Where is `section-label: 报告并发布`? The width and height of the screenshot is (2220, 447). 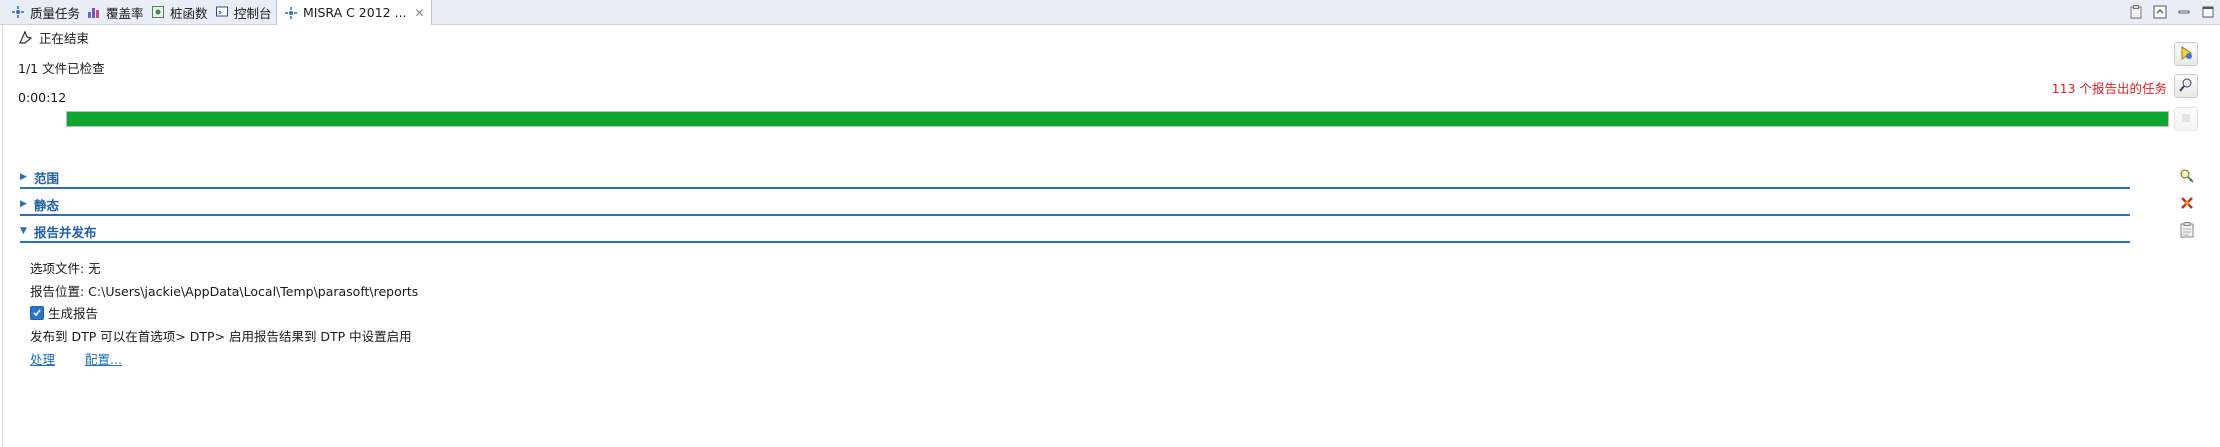 section-label: 报告并发布 is located at coordinates (65, 232).